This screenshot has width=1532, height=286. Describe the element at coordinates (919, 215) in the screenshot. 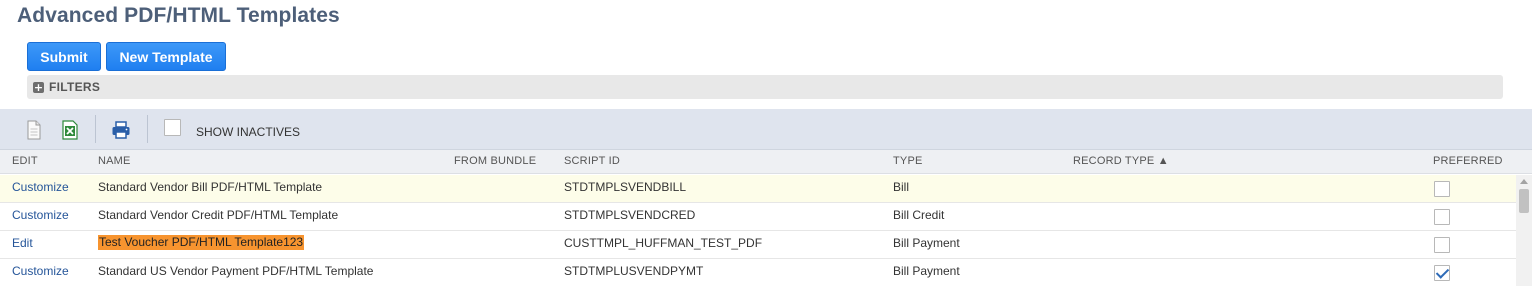

I see `record-type-value: Bill Credit` at that location.